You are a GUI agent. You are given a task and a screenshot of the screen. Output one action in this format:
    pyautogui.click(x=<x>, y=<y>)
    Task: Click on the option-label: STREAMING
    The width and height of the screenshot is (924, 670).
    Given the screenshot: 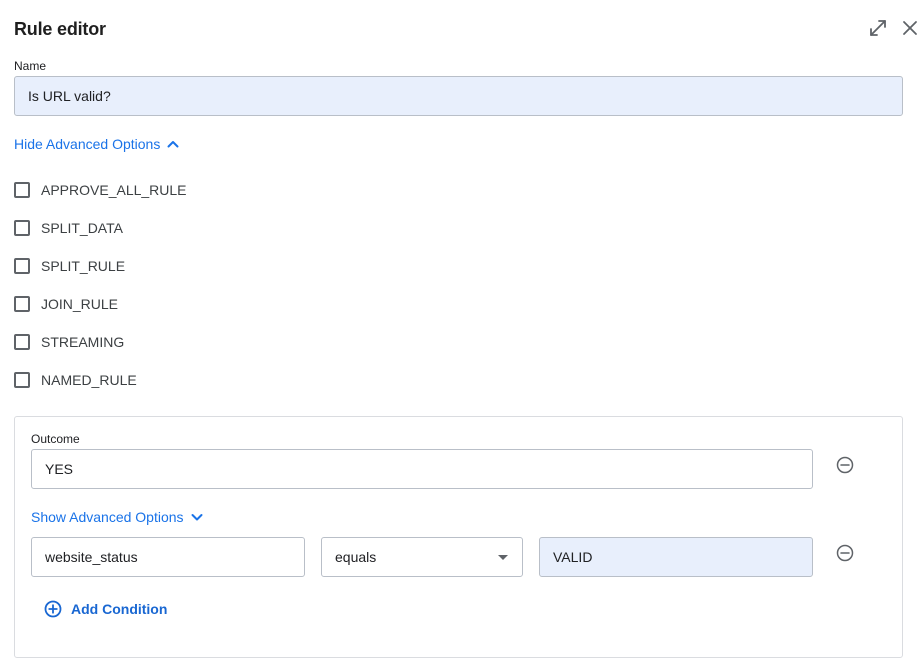 What is the action you would take?
    pyautogui.click(x=83, y=342)
    